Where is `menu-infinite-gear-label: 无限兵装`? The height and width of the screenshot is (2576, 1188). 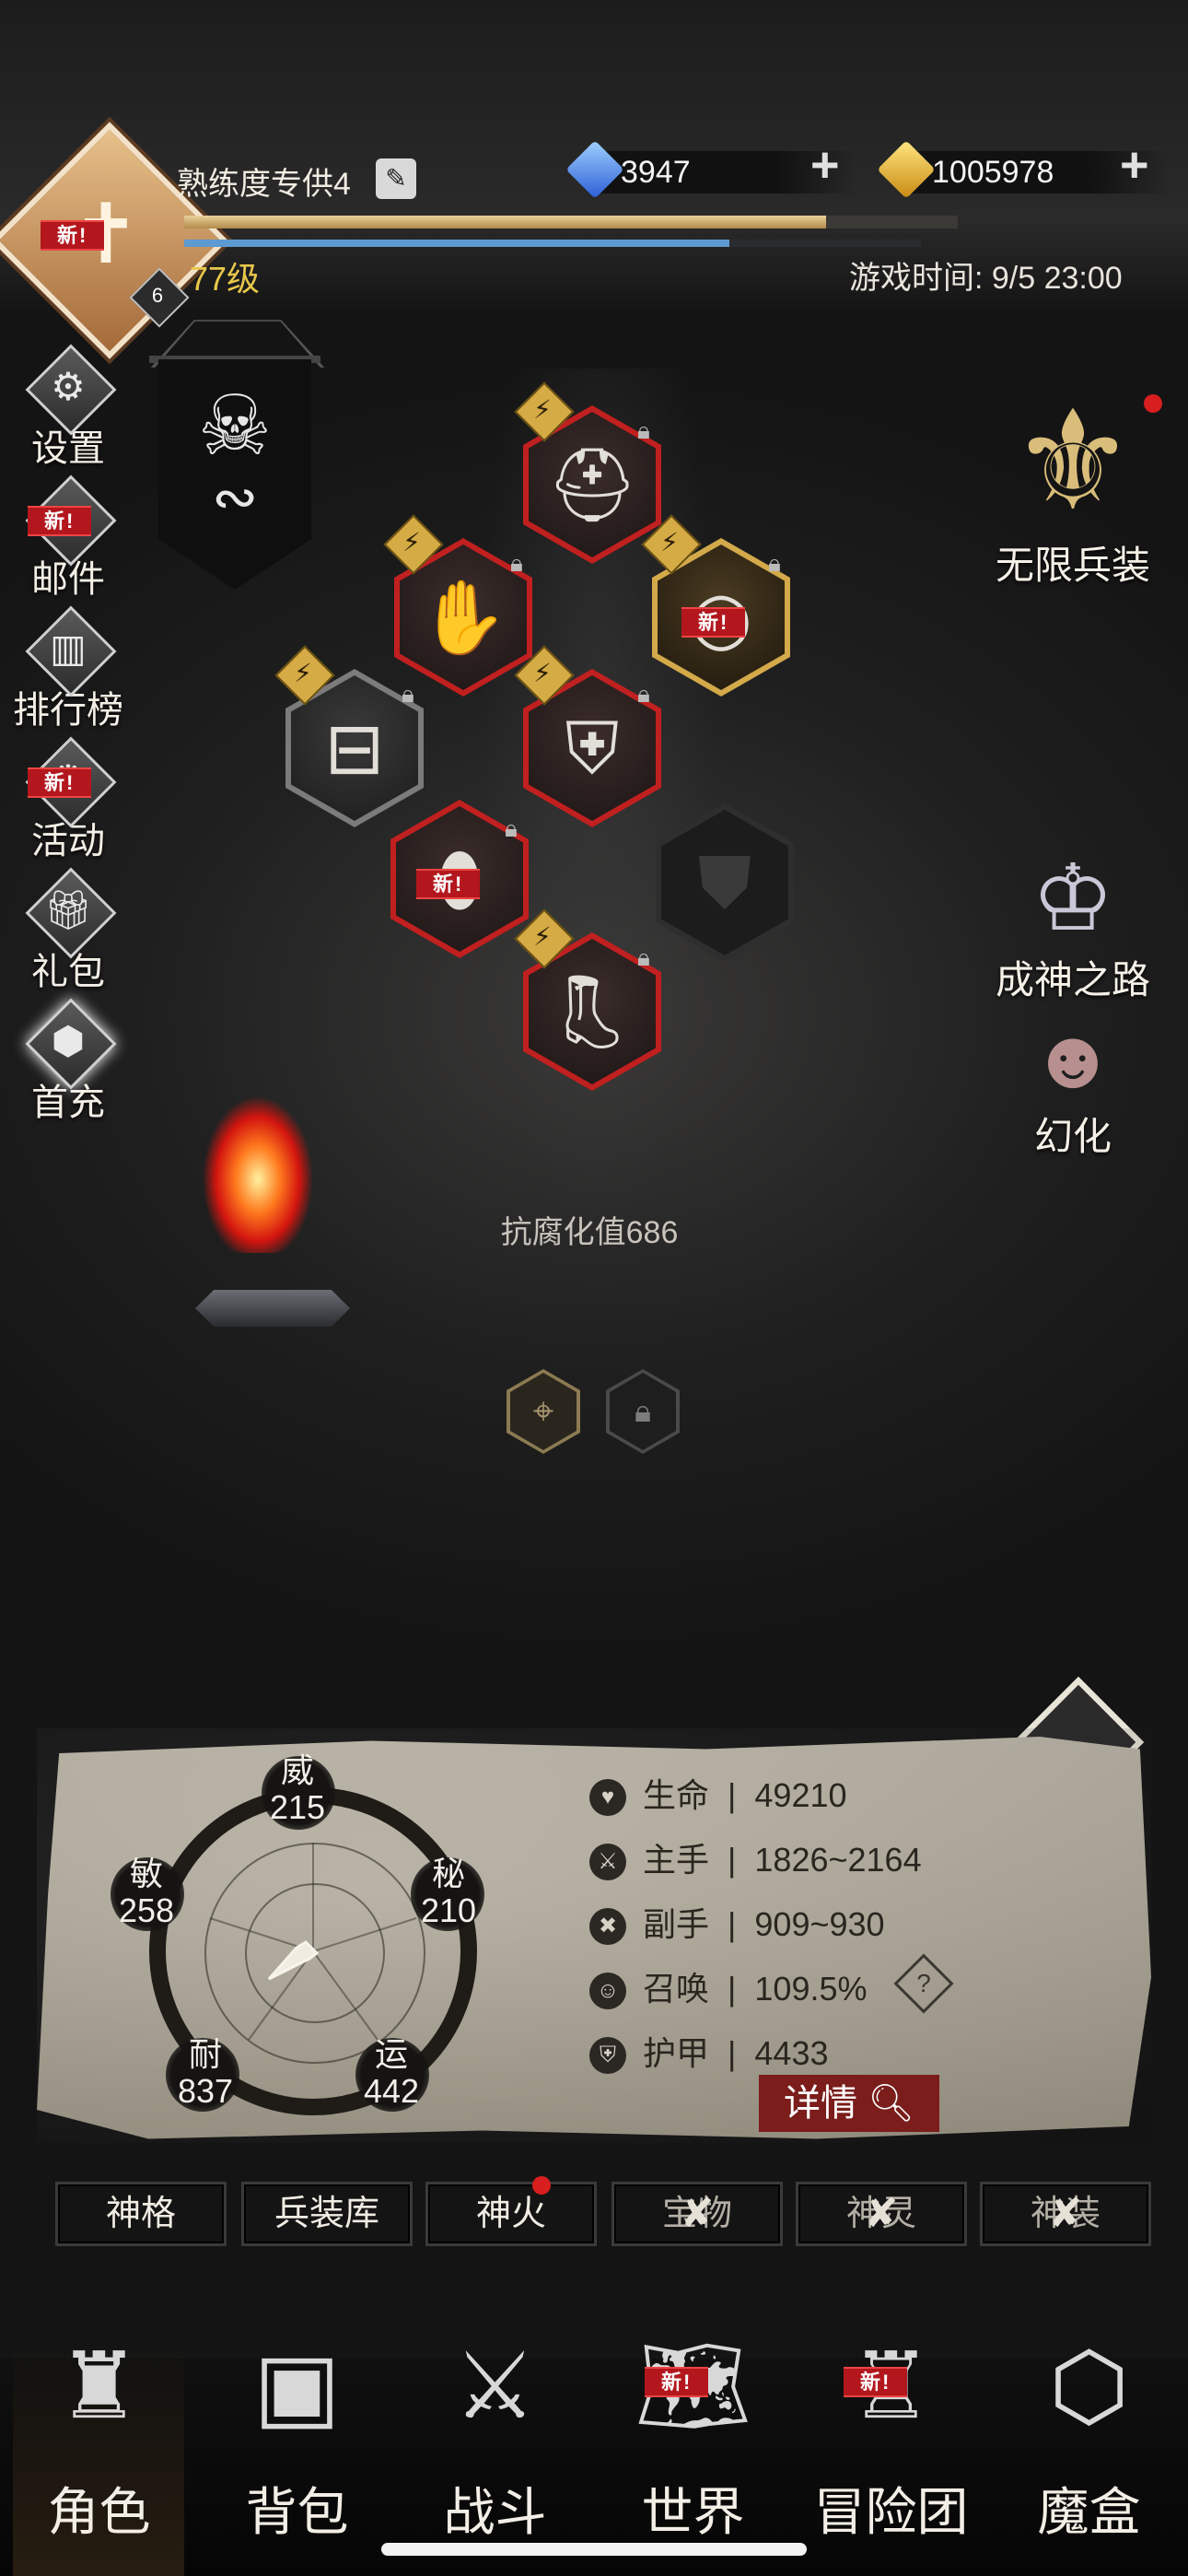
menu-infinite-gear-label: 无限兵装 is located at coordinates (1072, 565).